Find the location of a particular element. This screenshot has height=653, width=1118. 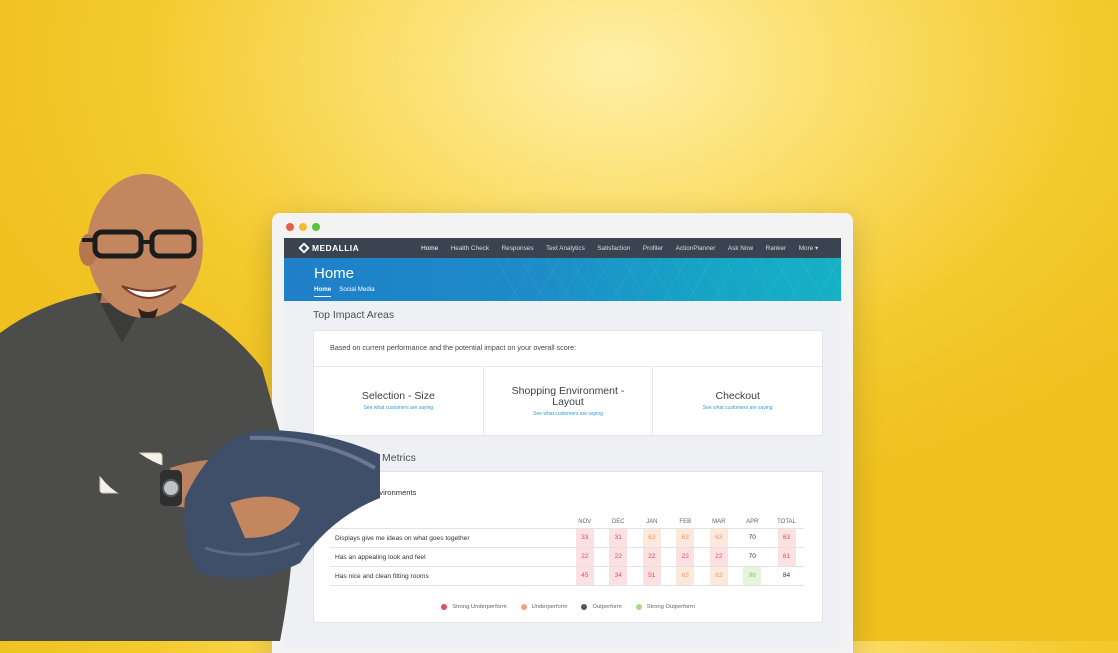

legend-strong-outperform: Strong Outperform is located at coordinates (665, 607).